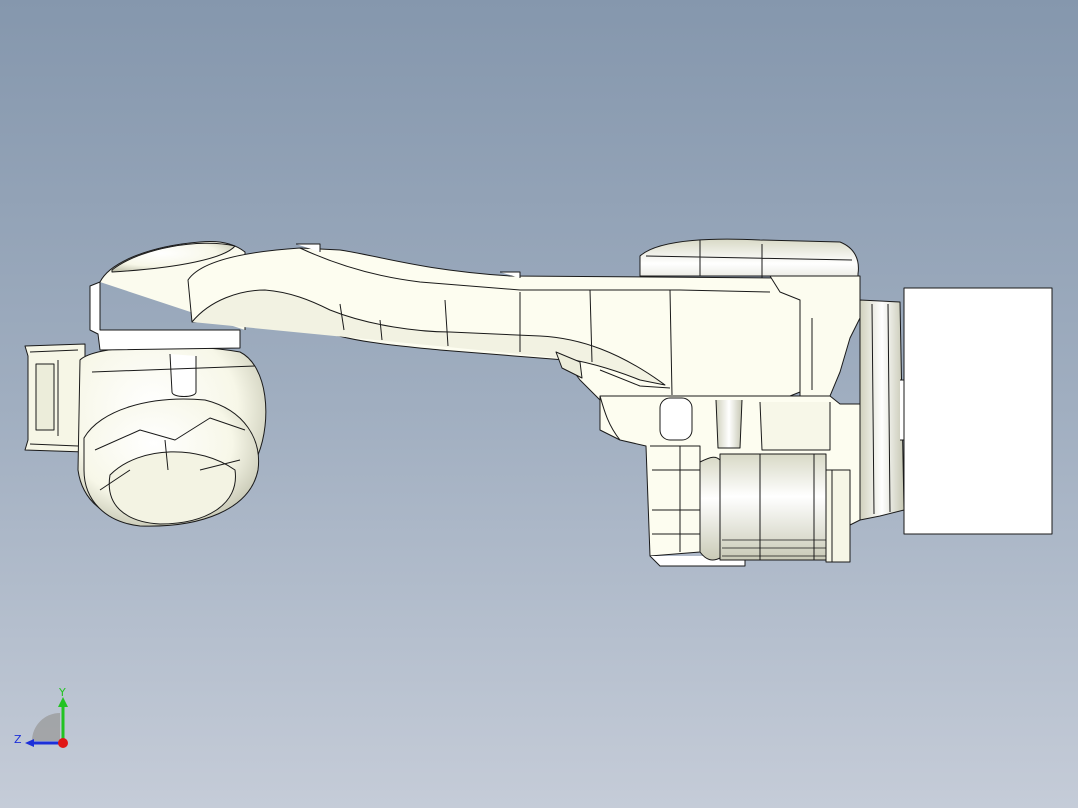  What do you see at coordinates (172, 436) in the screenshot?
I see `wrist-assembly` at bounding box center [172, 436].